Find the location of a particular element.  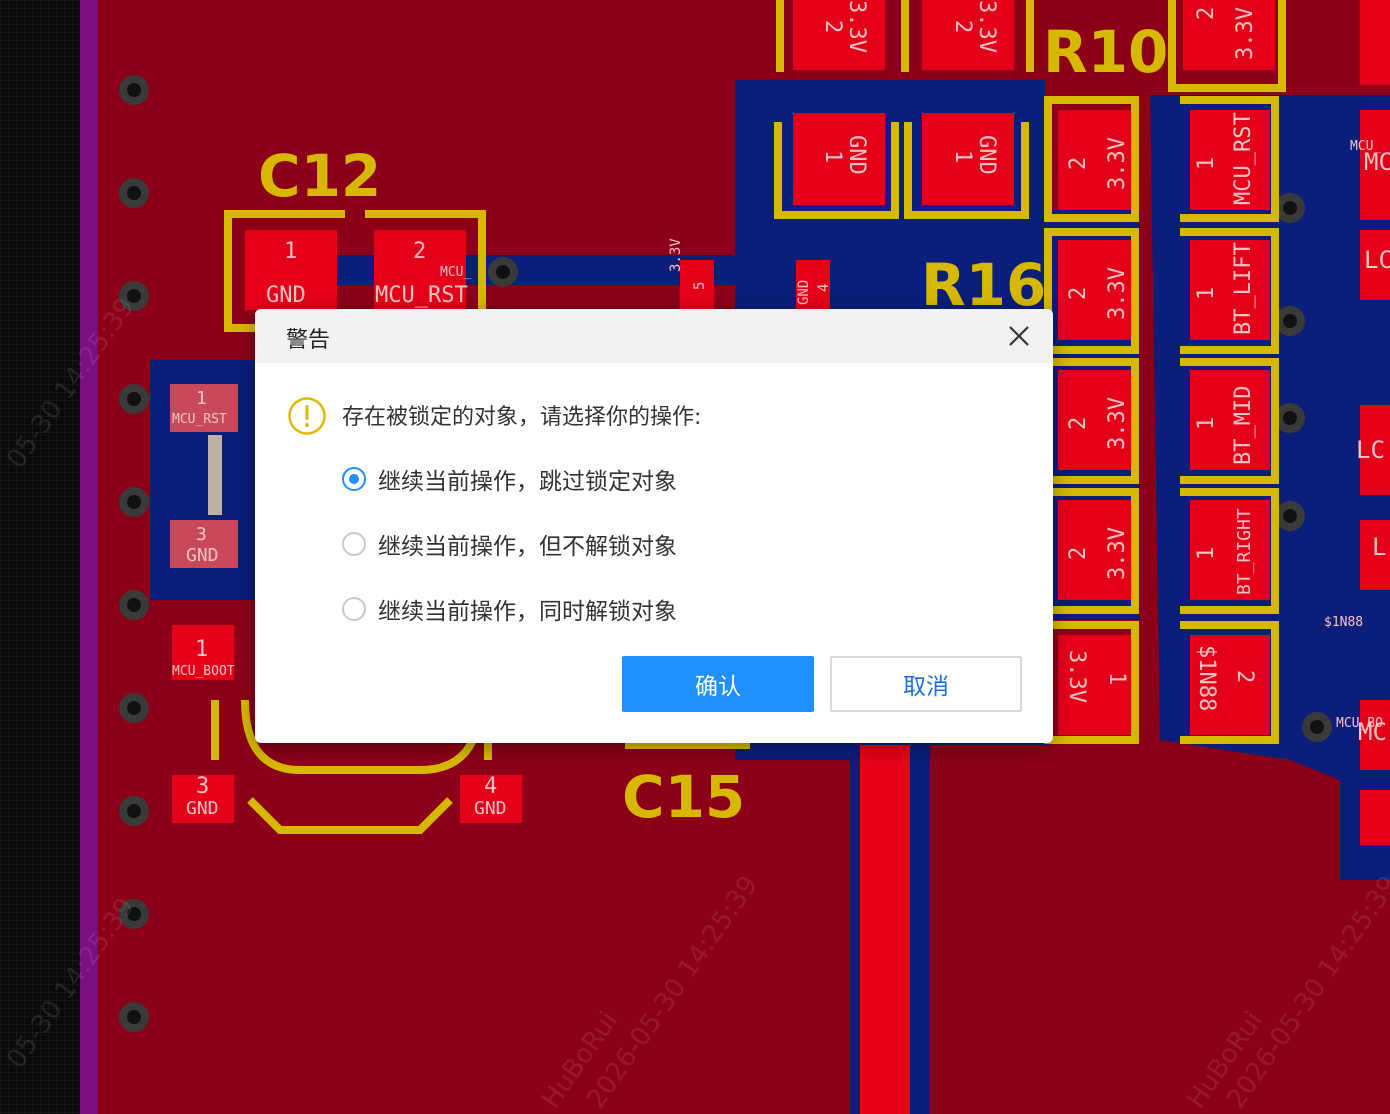

switch-body is located at coordinates (215, 475).